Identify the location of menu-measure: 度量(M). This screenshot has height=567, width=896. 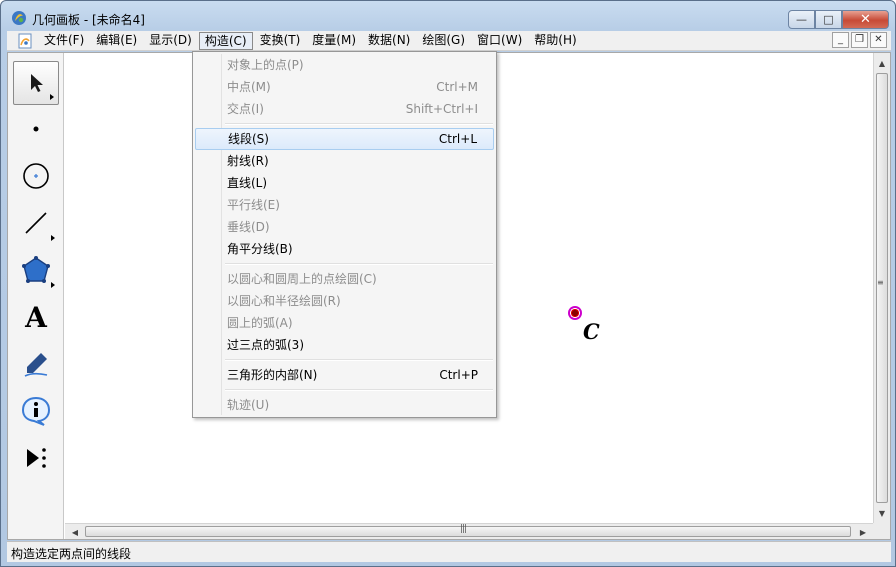
(334, 41).